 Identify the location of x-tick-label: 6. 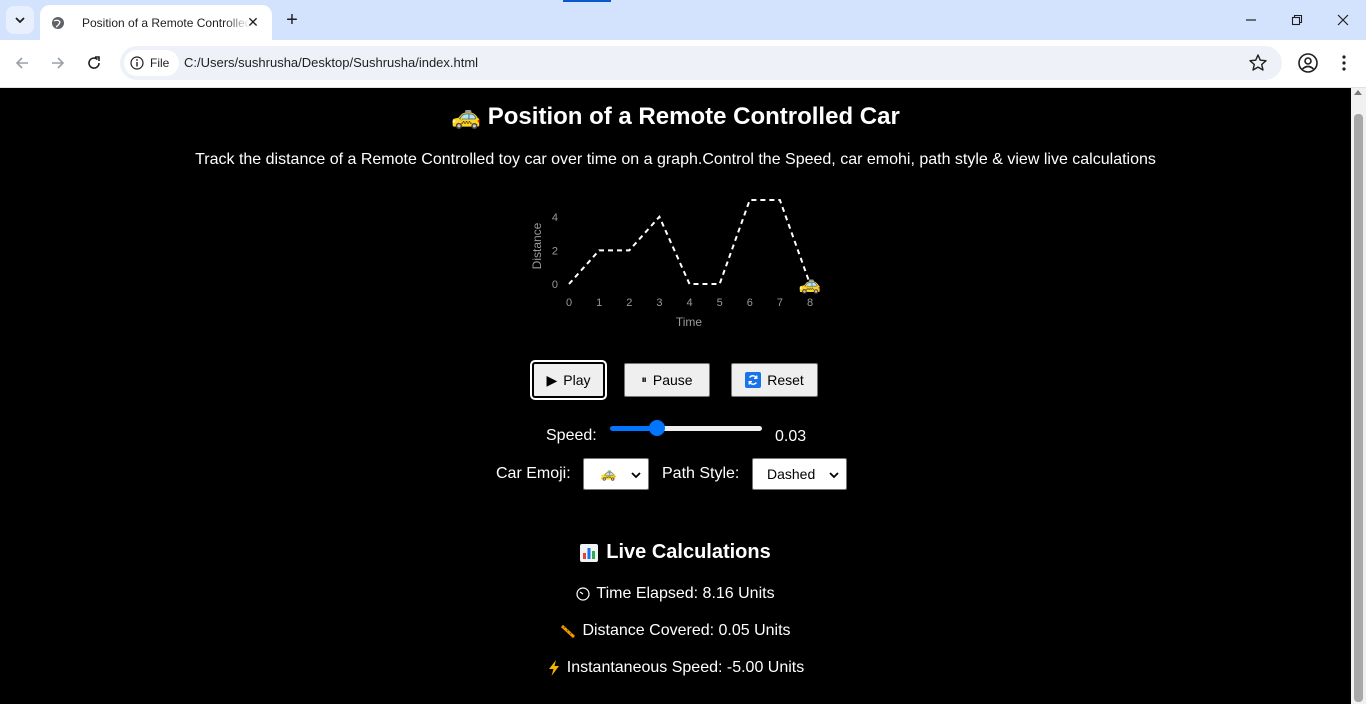
(750, 303).